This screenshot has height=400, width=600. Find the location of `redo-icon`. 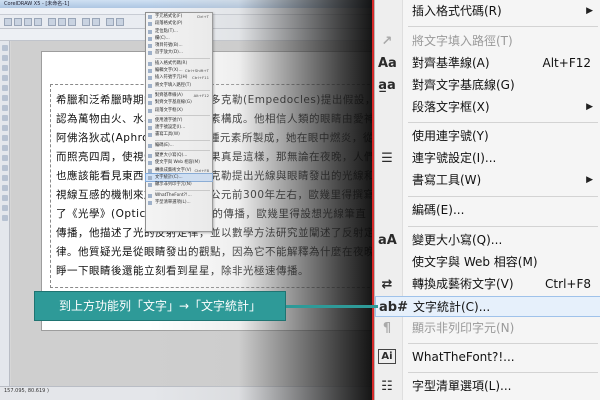

redo-icon is located at coordinates (96, 22).